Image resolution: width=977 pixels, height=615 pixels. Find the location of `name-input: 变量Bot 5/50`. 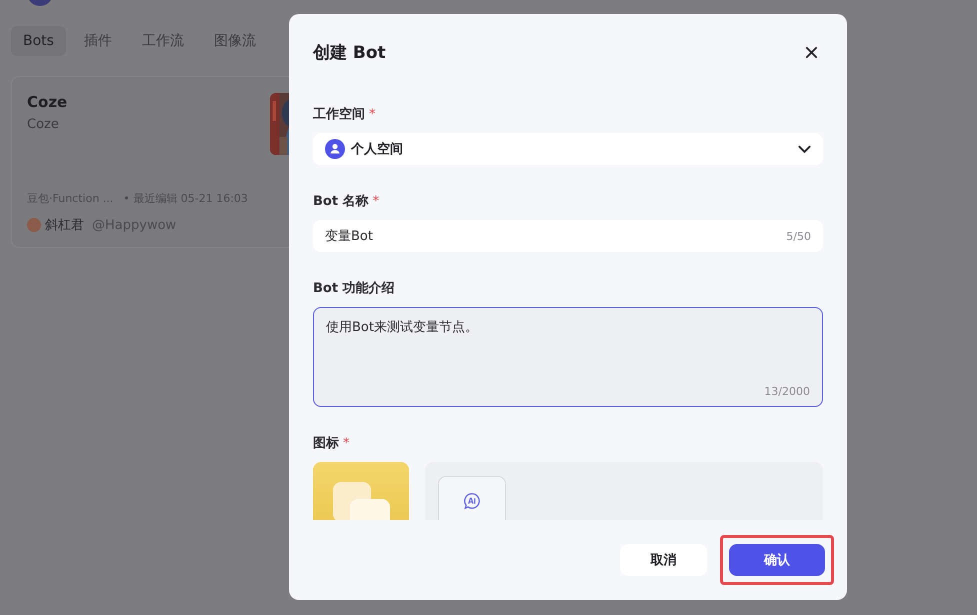

name-input: 变量Bot 5/50 is located at coordinates (568, 236).